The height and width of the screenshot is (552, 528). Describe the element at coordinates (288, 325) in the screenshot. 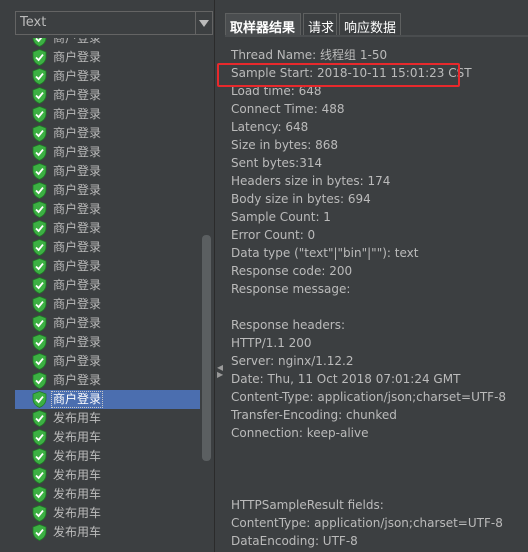

I see `detail-line: Response headers:` at that location.